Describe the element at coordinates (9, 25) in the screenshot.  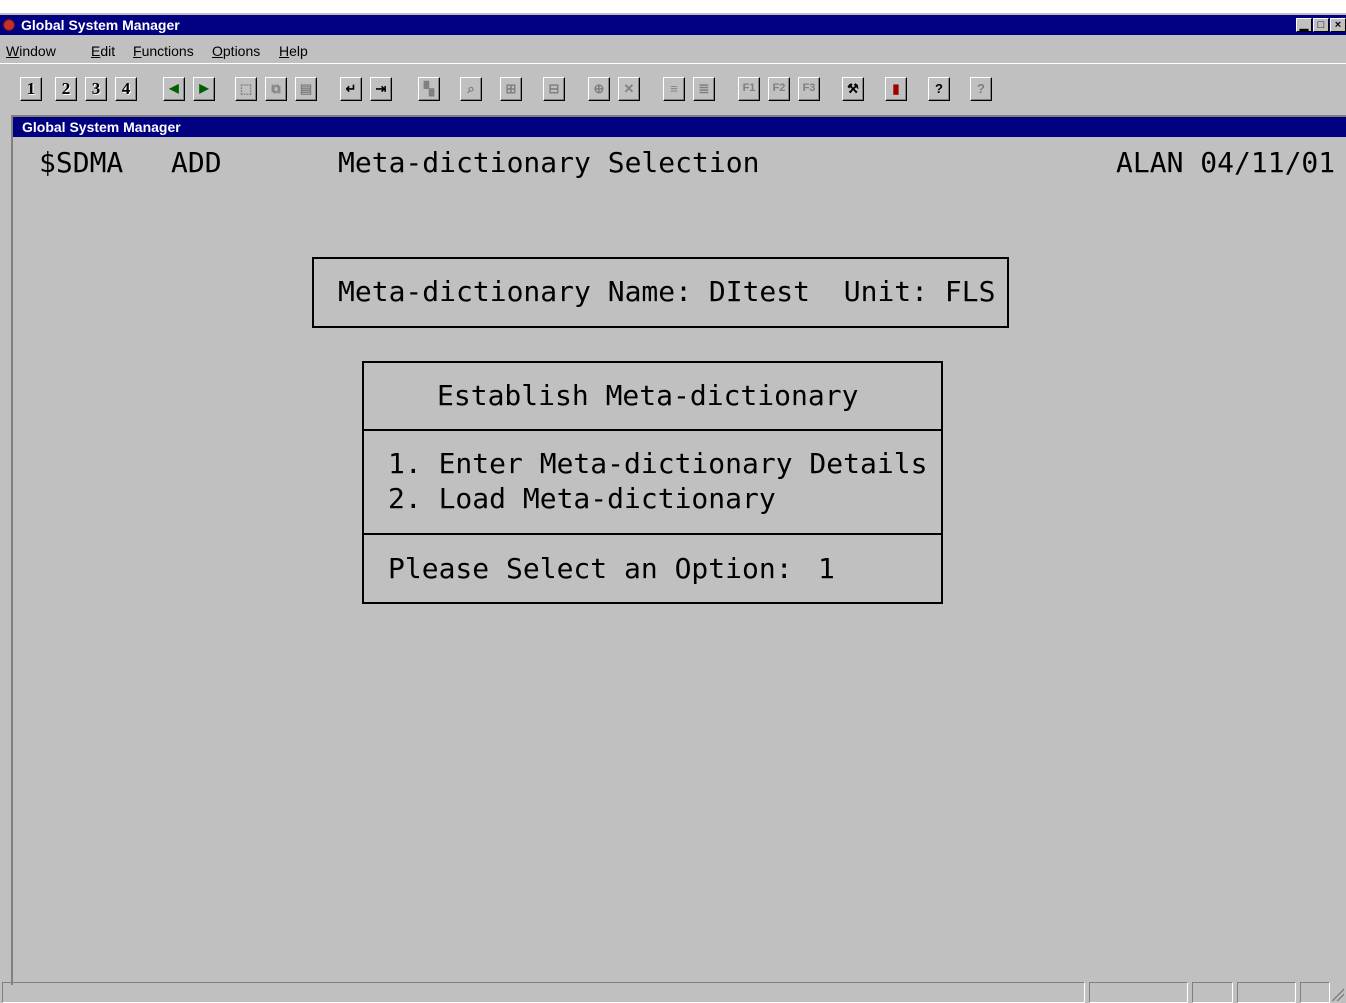
I see `app-icon` at that location.